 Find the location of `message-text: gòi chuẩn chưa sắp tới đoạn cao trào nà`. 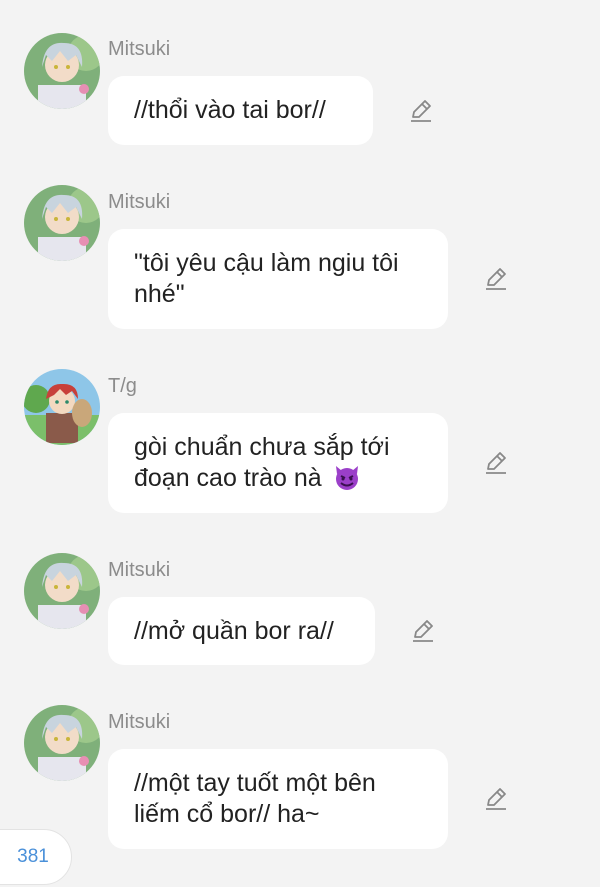

message-text: gòi chuẩn chưa sắp tới đoạn cao trào nà is located at coordinates (278, 463).